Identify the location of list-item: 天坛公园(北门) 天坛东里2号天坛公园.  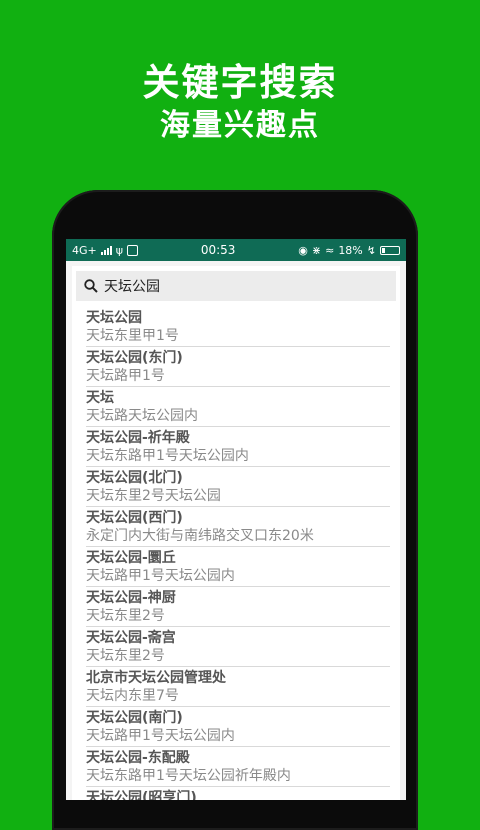
(238, 488).